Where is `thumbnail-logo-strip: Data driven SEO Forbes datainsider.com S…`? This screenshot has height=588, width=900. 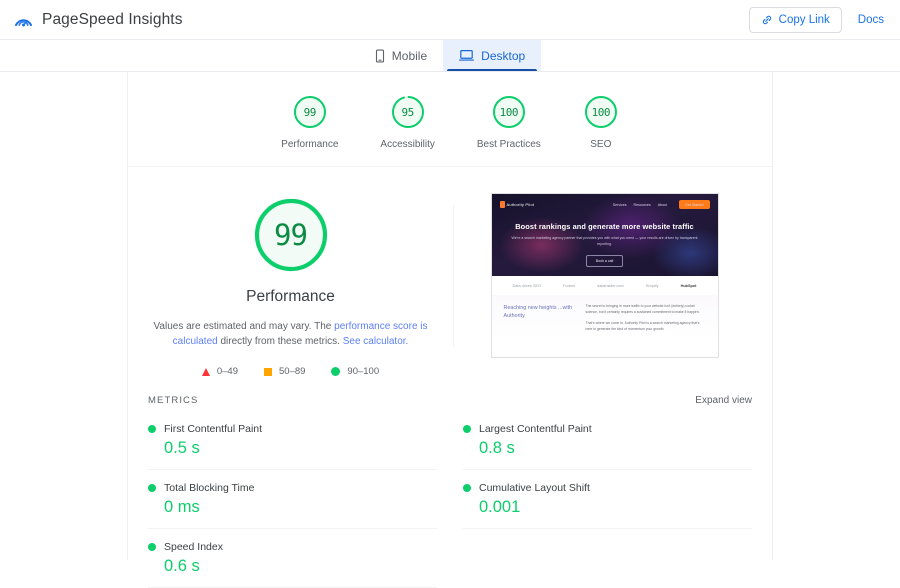
thumbnail-logo-strip: Data driven SEO Forbes datainsider.com S… is located at coordinates (604, 285).